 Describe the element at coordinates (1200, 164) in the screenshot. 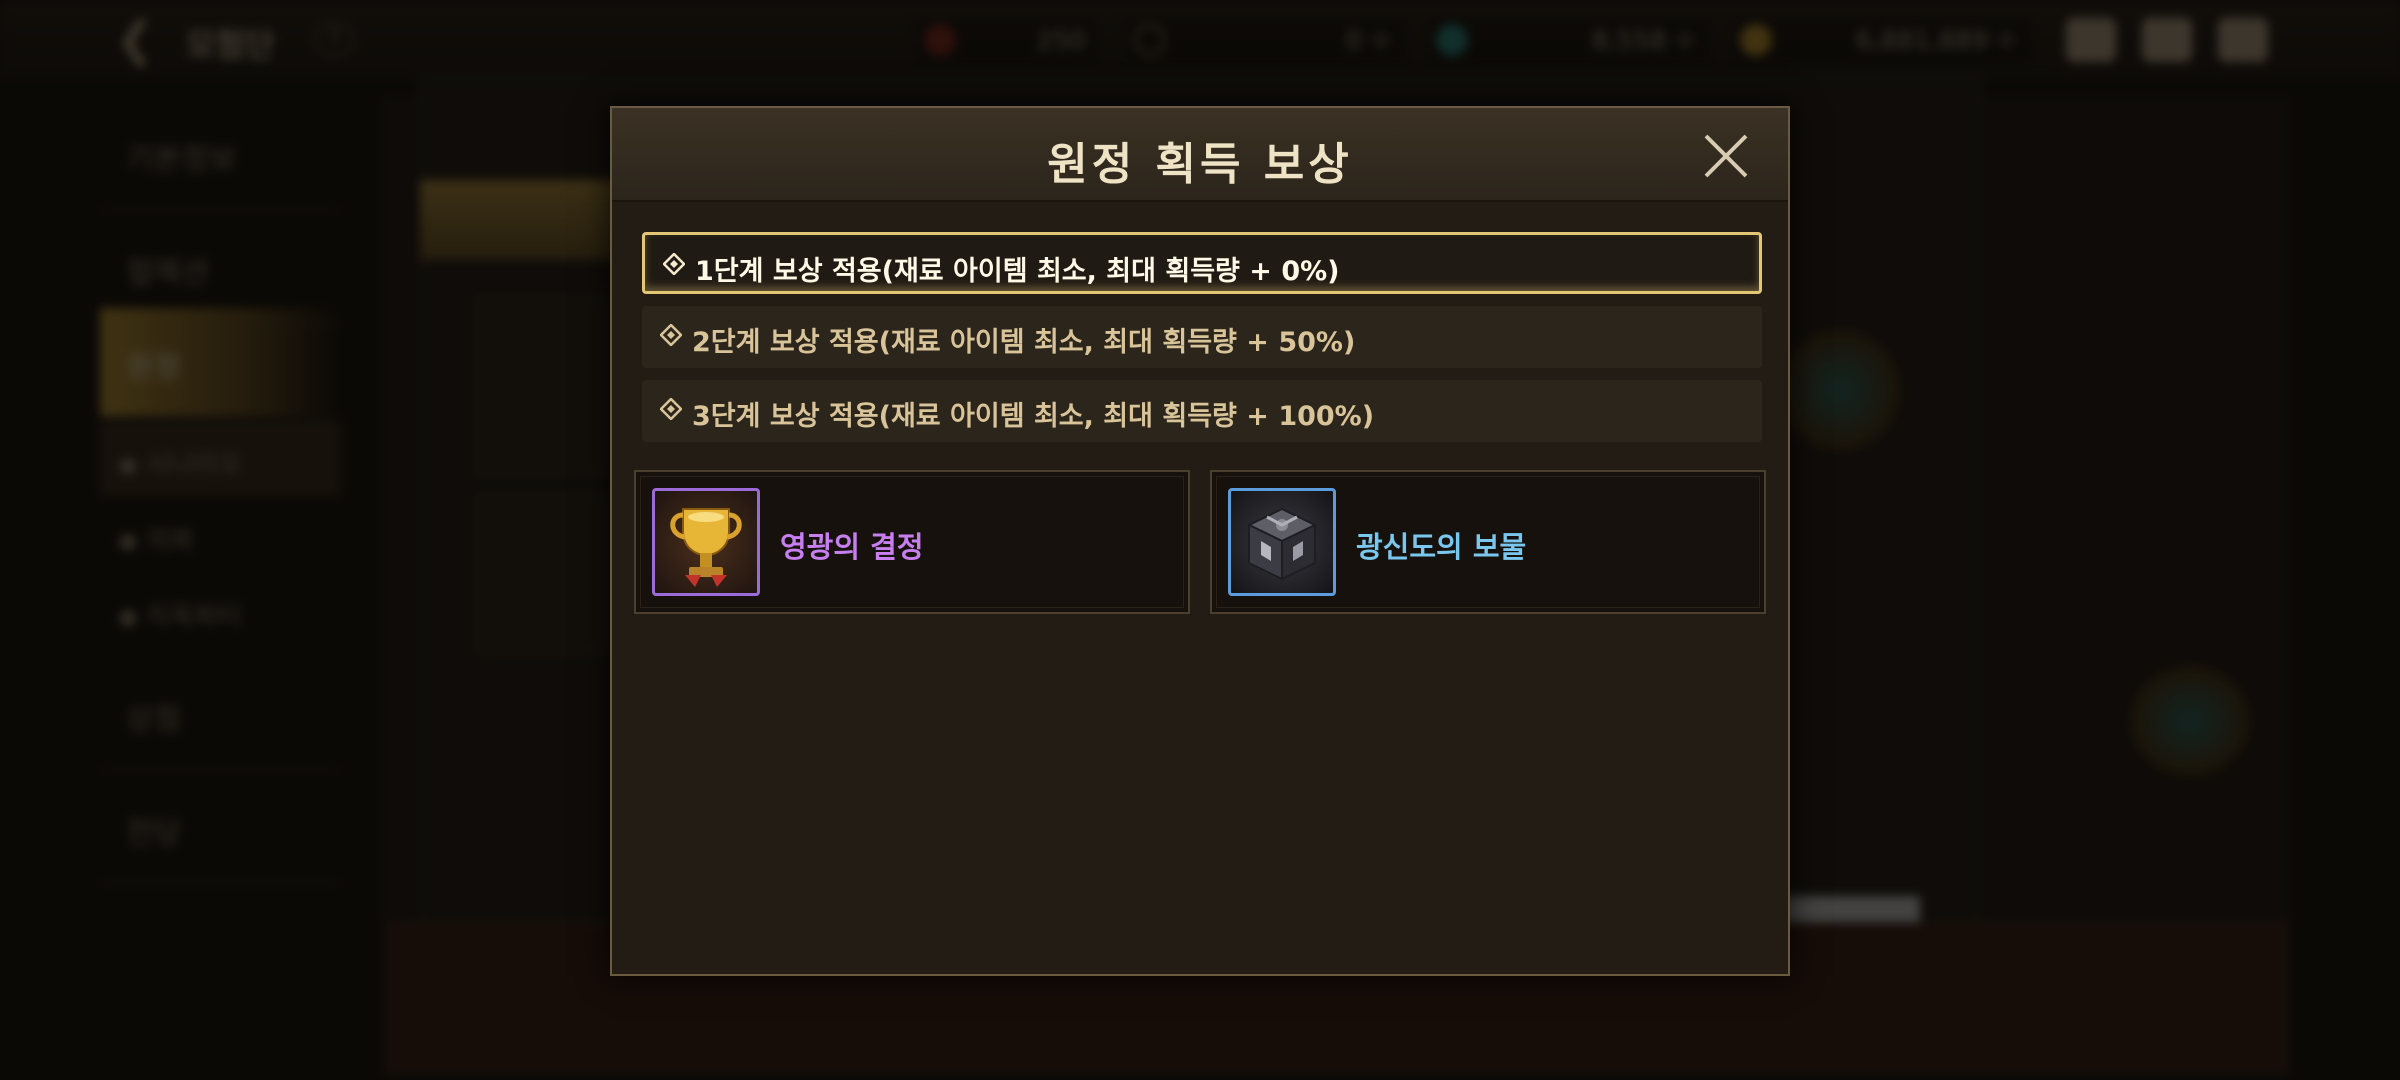

I see `modal-title: 원정 획득 보상` at that location.